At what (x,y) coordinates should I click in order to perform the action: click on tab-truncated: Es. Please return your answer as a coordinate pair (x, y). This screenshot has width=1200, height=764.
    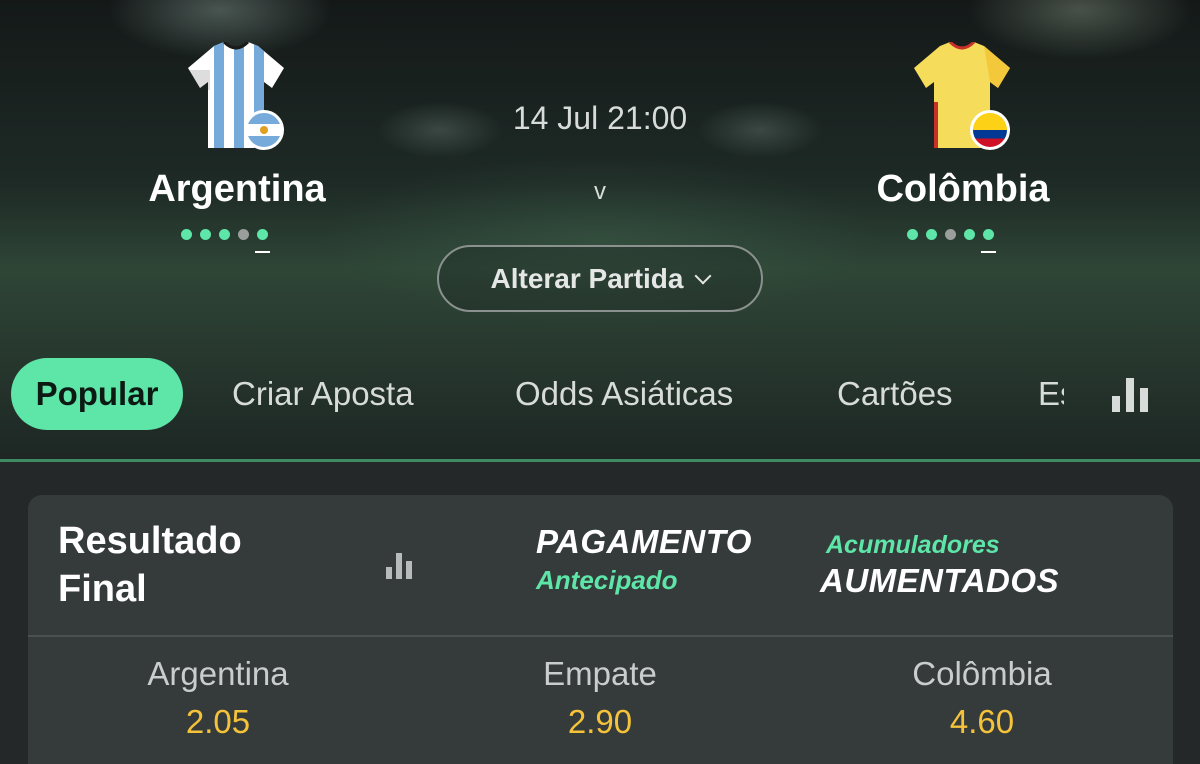
    Looking at the image, I should click on (1051, 394).